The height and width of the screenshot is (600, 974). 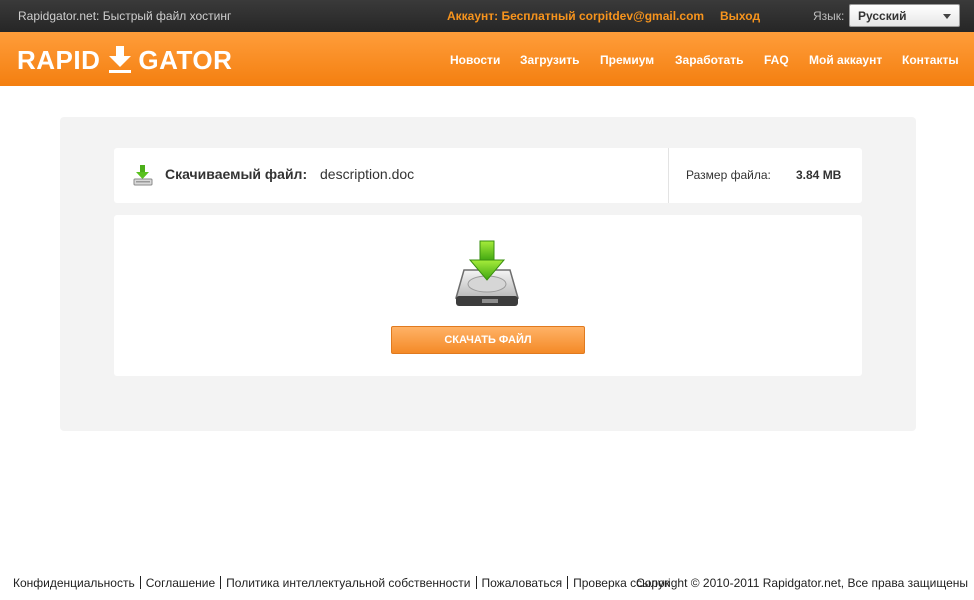 I want to click on nav-faq: FAQ, so click(x=776, y=60).